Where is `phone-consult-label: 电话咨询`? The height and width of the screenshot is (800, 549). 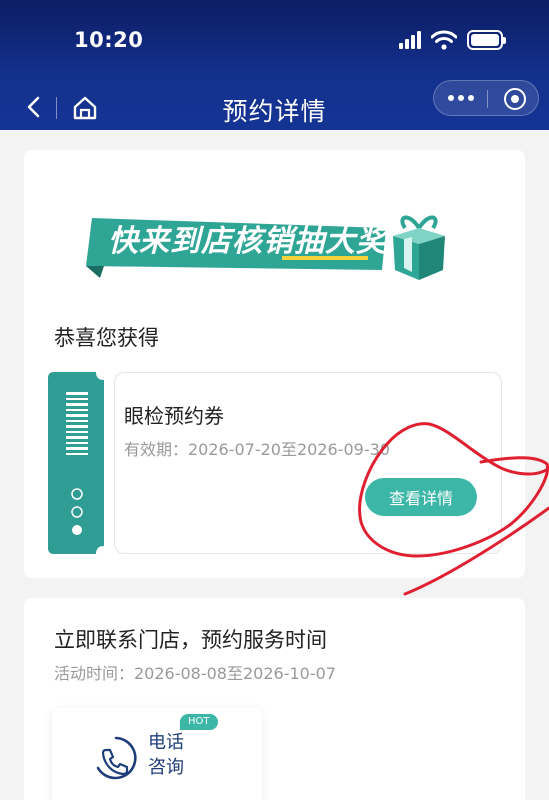
phone-consult-label: 电话咨询 is located at coordinates (166, 755).